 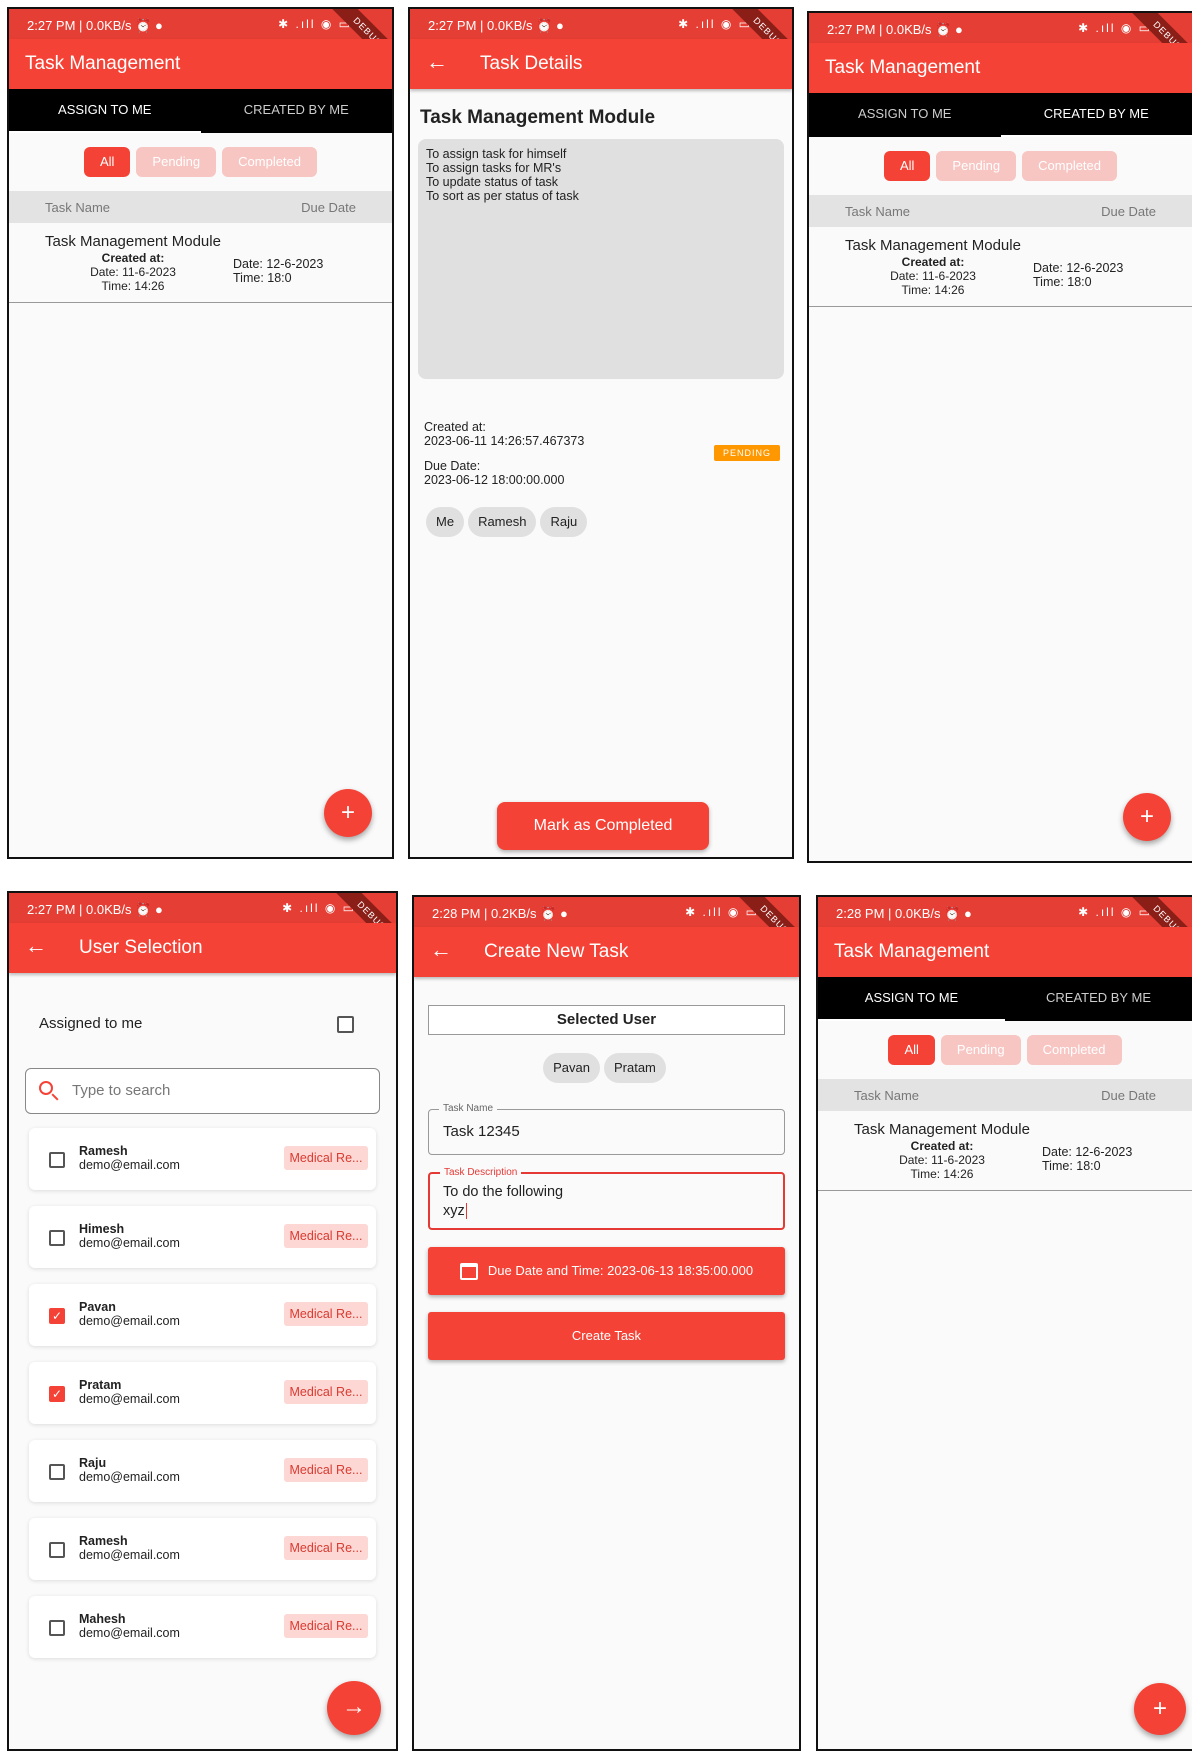 I want to click on next-button: →, so click(x=354, y=1708).